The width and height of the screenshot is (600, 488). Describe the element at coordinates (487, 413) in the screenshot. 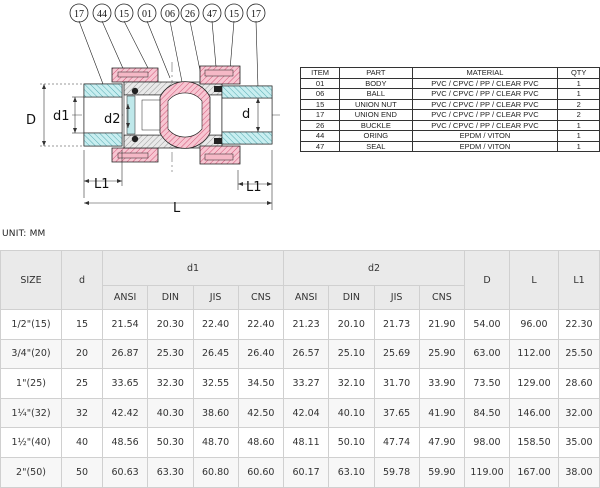

I see `table-cell: 84.50` at that location.